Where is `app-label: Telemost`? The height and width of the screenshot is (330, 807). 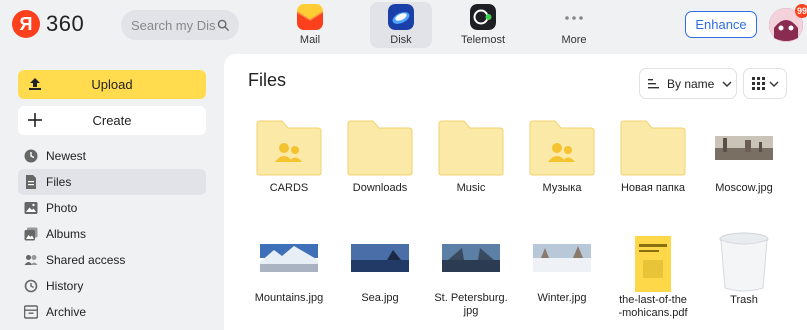 app-label: Telemost is located at coordinates (483, 40).